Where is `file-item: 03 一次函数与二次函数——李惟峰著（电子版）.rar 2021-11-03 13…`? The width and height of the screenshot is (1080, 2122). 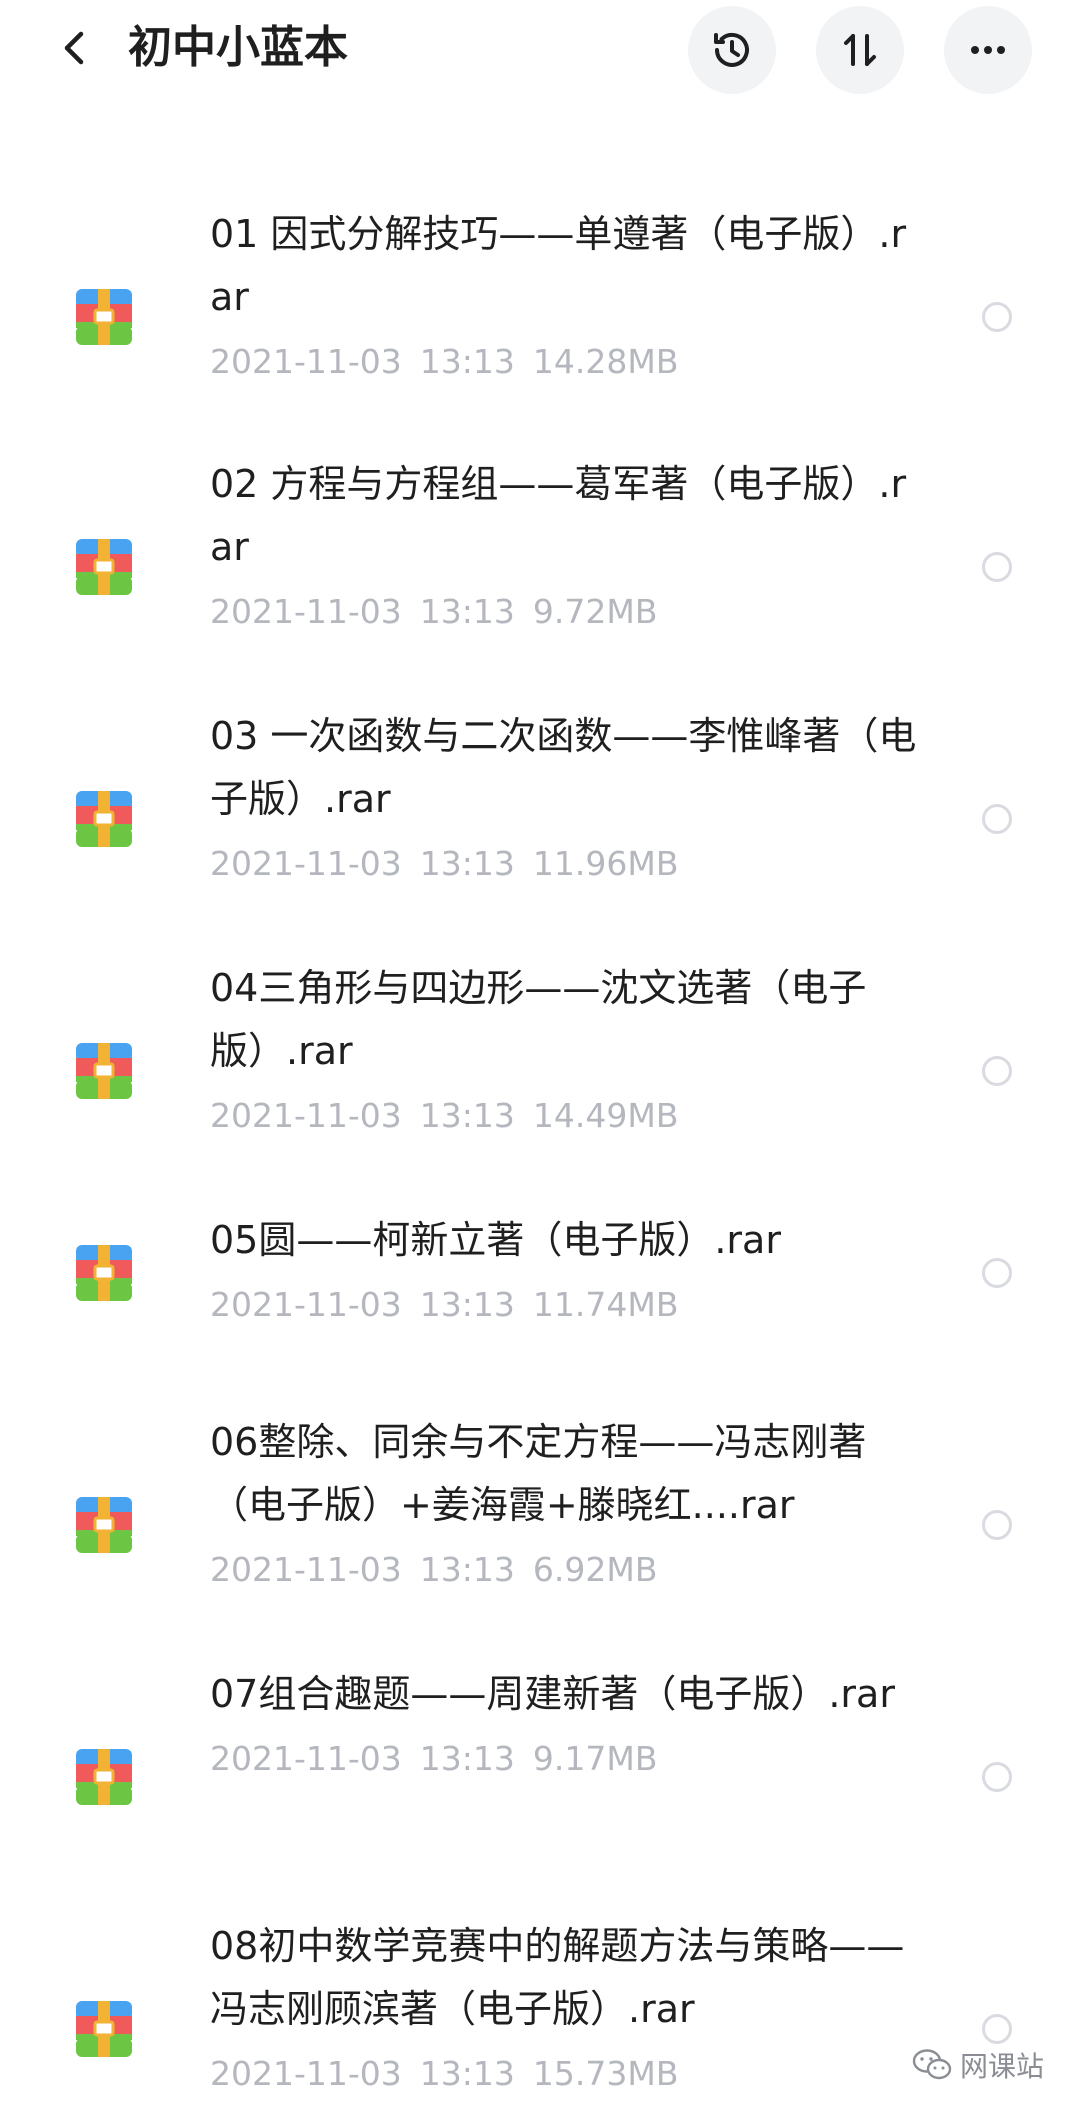
file-item: 03 一次函数与二次函数——李惟峰著（电子版）.rar 2021-11-03 13… is located at coordinates (540, 797).